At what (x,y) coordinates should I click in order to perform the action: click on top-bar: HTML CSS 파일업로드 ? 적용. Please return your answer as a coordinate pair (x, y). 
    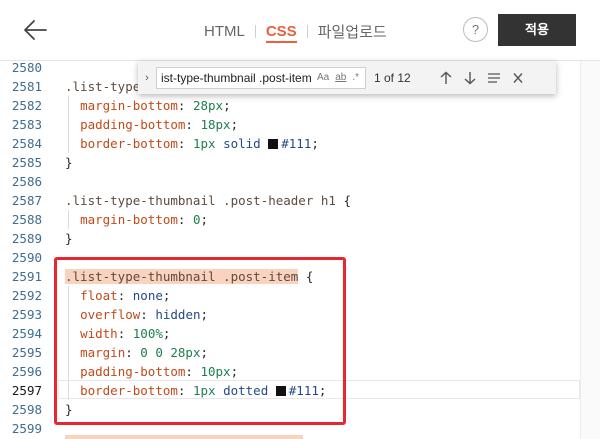
    Looking at the image, I should click on (300, 30).